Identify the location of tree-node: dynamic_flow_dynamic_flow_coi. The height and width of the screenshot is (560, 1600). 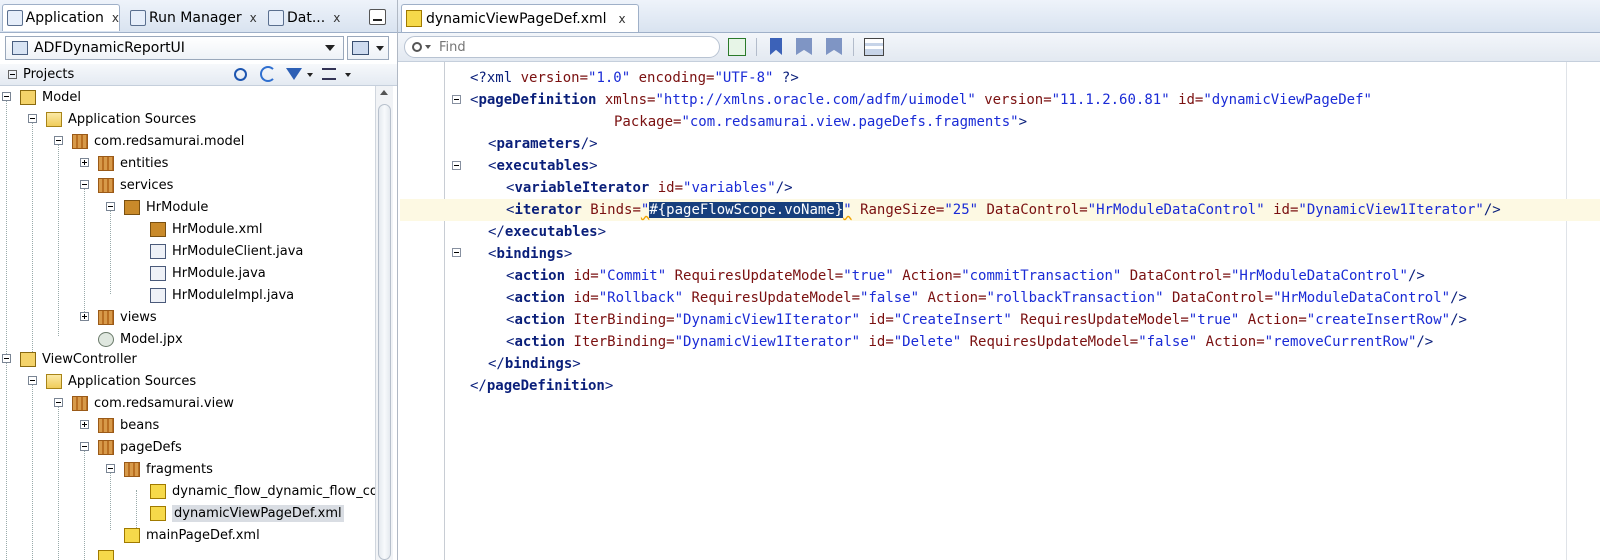
(262, 491).